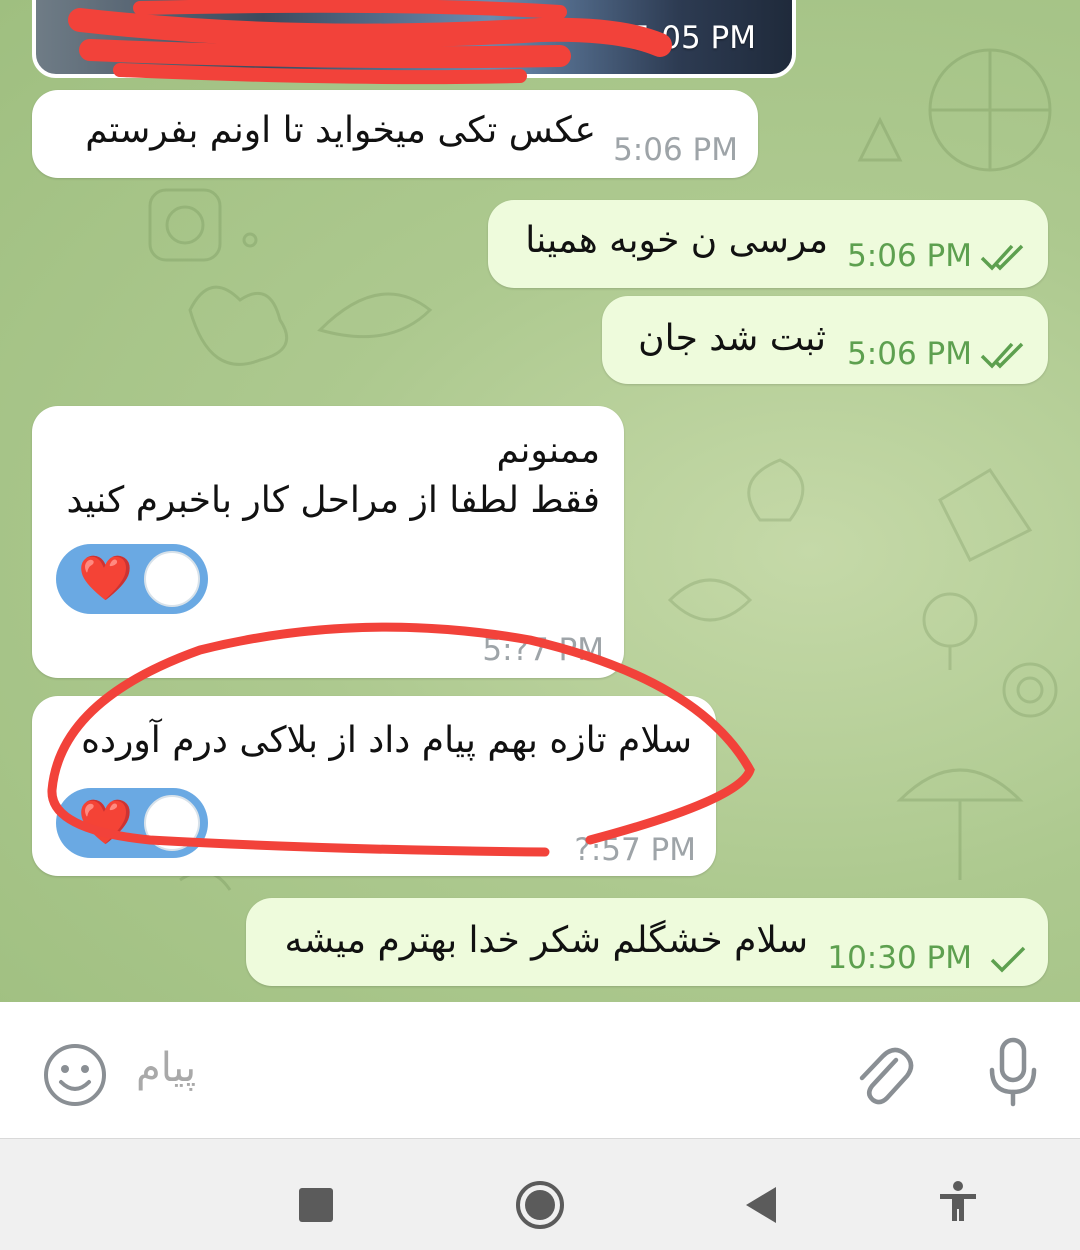 This screenshot has width=1080, height=1250. What do you see at coordinates (732, 338) in the screenshot?
I see `message-text: ثبت شد جان` at bounding box center [732, 338].